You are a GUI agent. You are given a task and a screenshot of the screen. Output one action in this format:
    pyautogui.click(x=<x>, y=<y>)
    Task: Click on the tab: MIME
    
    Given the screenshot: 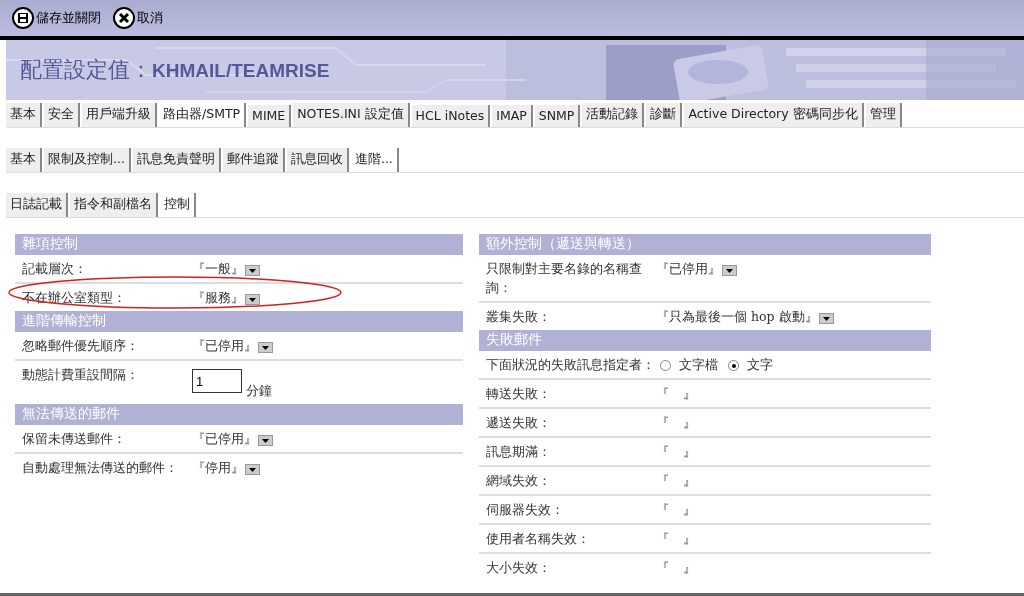 What is the action you would take?
    pyautogui.click(x=270, y=116)
    